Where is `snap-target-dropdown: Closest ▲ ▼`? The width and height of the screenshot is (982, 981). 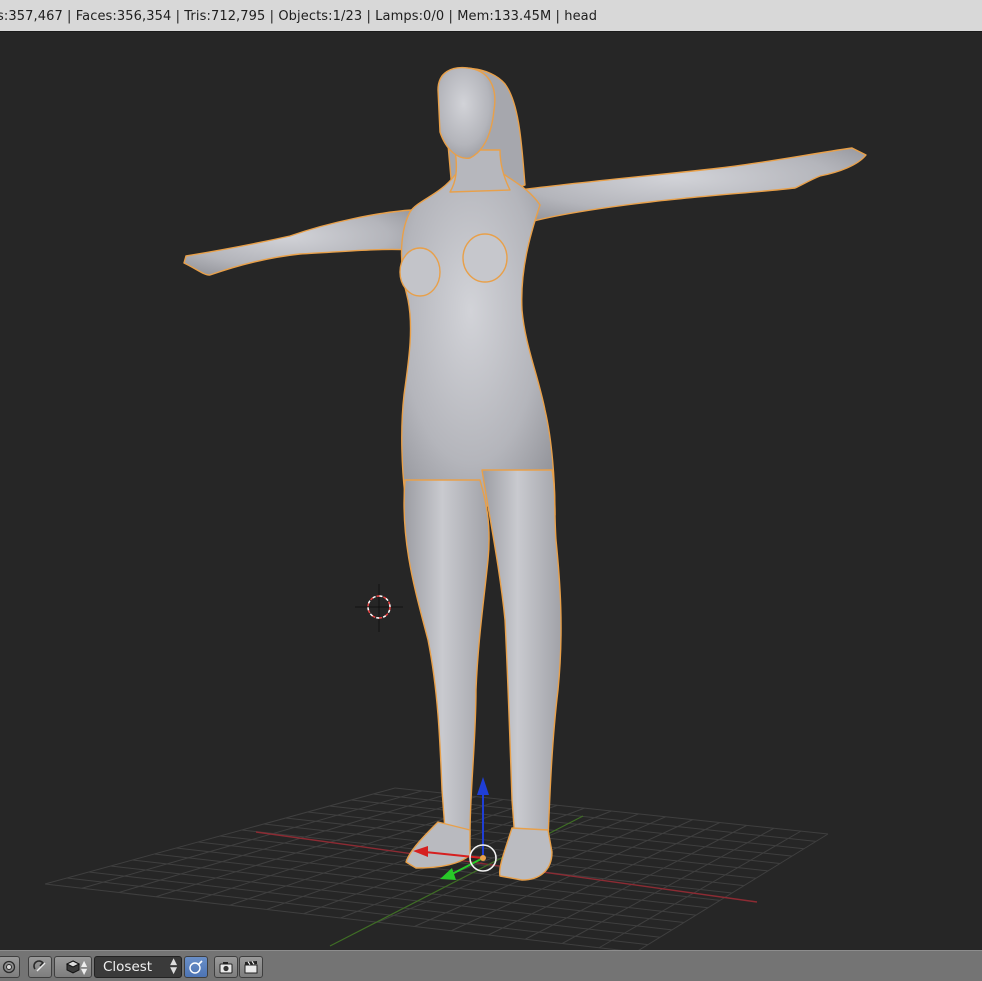
snap-target-dropdown: Closest ▲ ▼ is located at coordinates (138, 967).